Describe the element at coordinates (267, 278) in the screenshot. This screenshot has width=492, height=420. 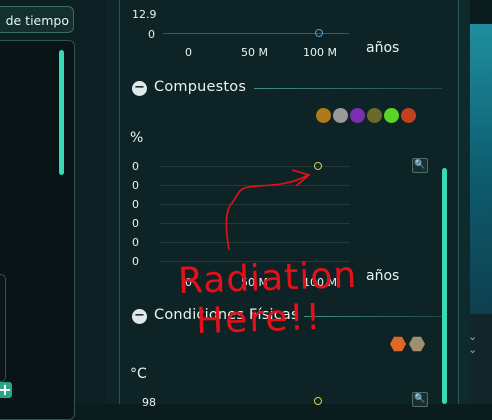
I see `annotation-text: Radiation` at that location.